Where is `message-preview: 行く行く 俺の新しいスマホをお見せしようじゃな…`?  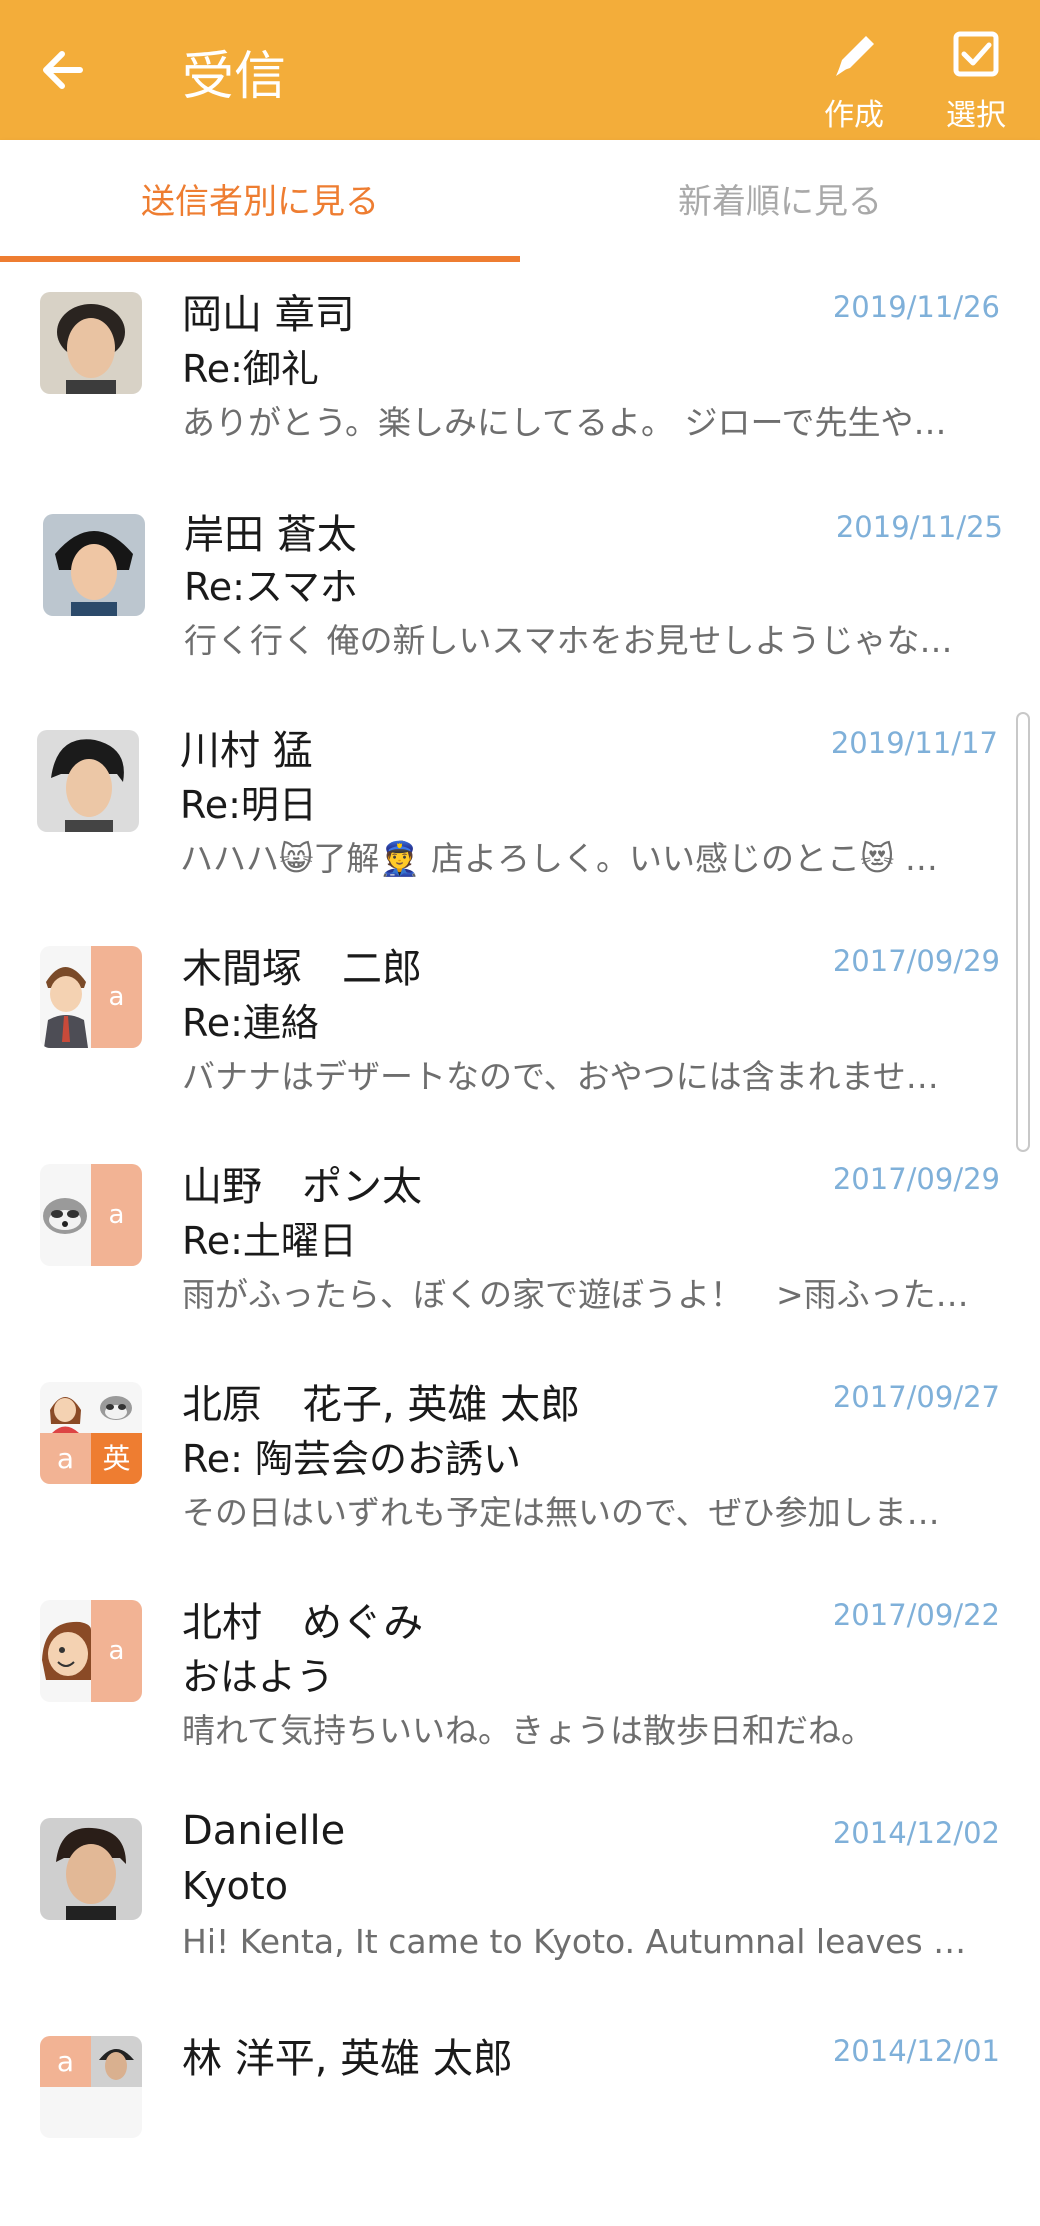 message-preview: 行く行く 俺の新しいスマホをお見せしようじゃな… is located at coordinates (568, 640).